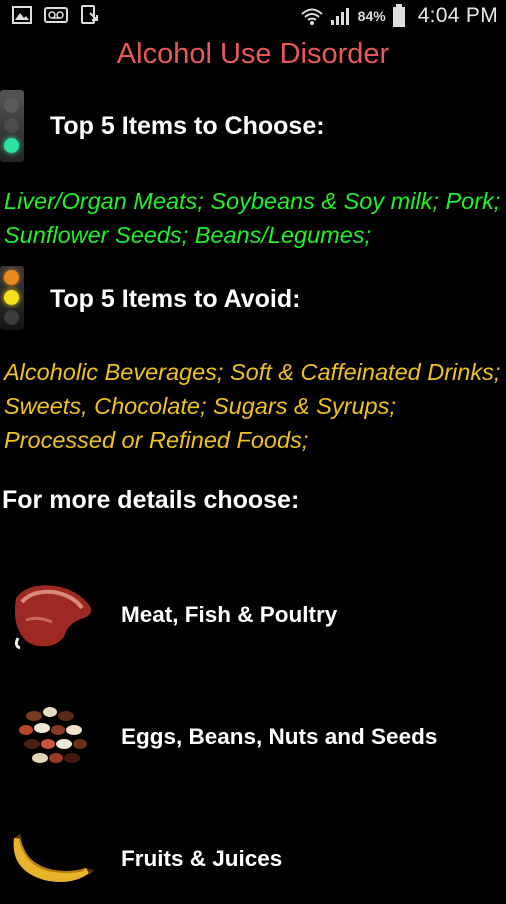 This screenshot has height=904, width=506. What do you see at coordinates (253, 54) in the screenshot?
I see `page-title: Alcohol Use Disorder` at bounding box center [253, 54].